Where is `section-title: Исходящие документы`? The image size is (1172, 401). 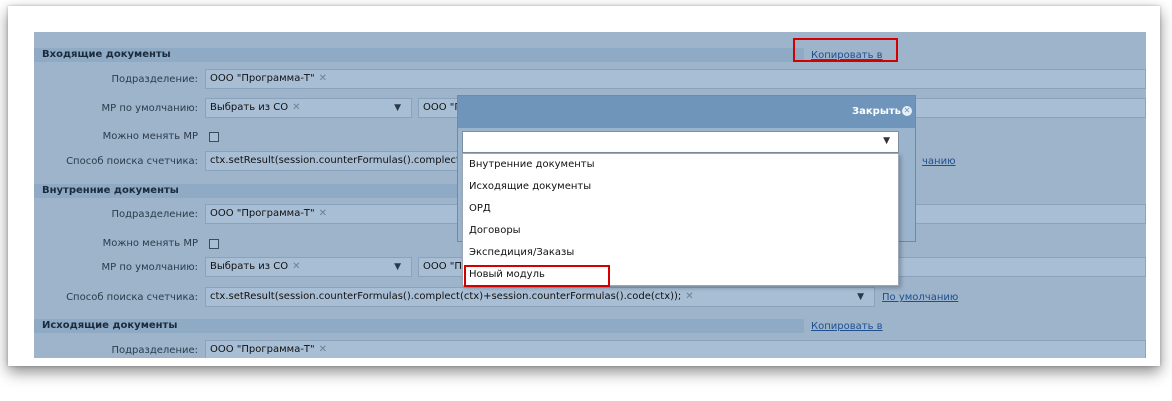 section-title: Исходящие документы is located at coordinates (110, 325).